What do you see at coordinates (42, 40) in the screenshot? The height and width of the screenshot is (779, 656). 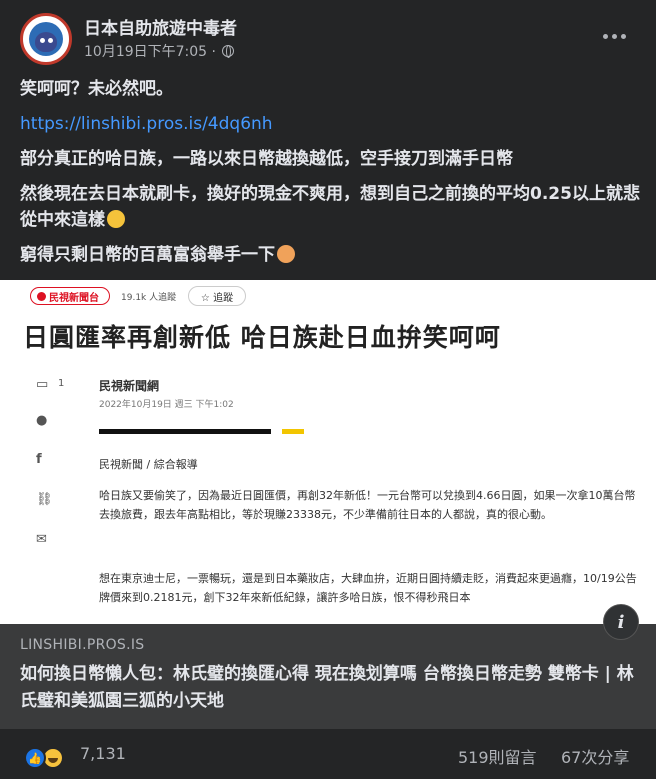 I see `avatar-eye-left` at bounding box center [42, 40].